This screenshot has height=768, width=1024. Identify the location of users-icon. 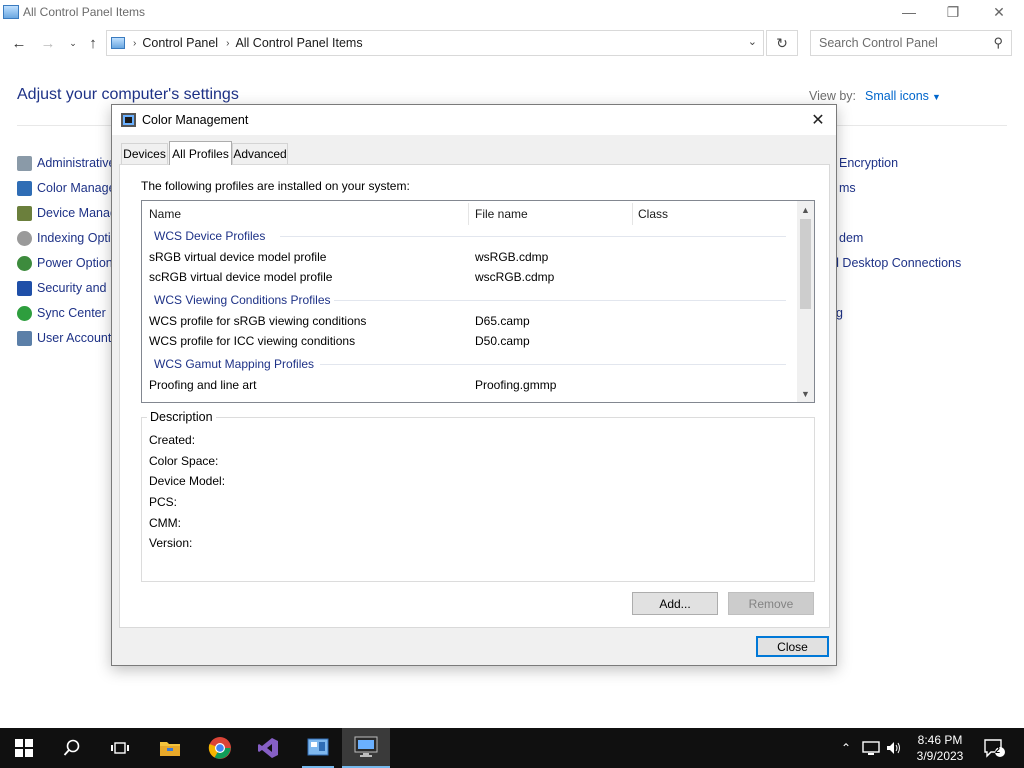
(24, 338).